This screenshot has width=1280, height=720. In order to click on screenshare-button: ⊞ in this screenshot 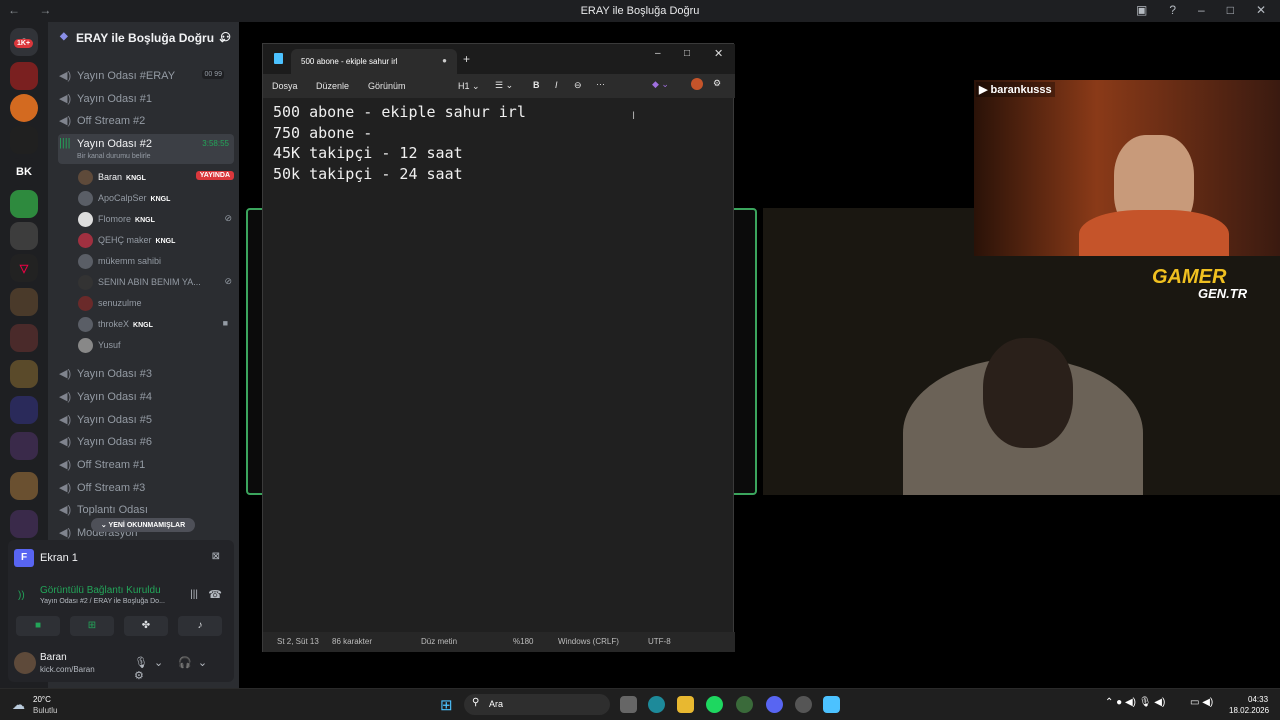, I will do `click(92, 626)`.